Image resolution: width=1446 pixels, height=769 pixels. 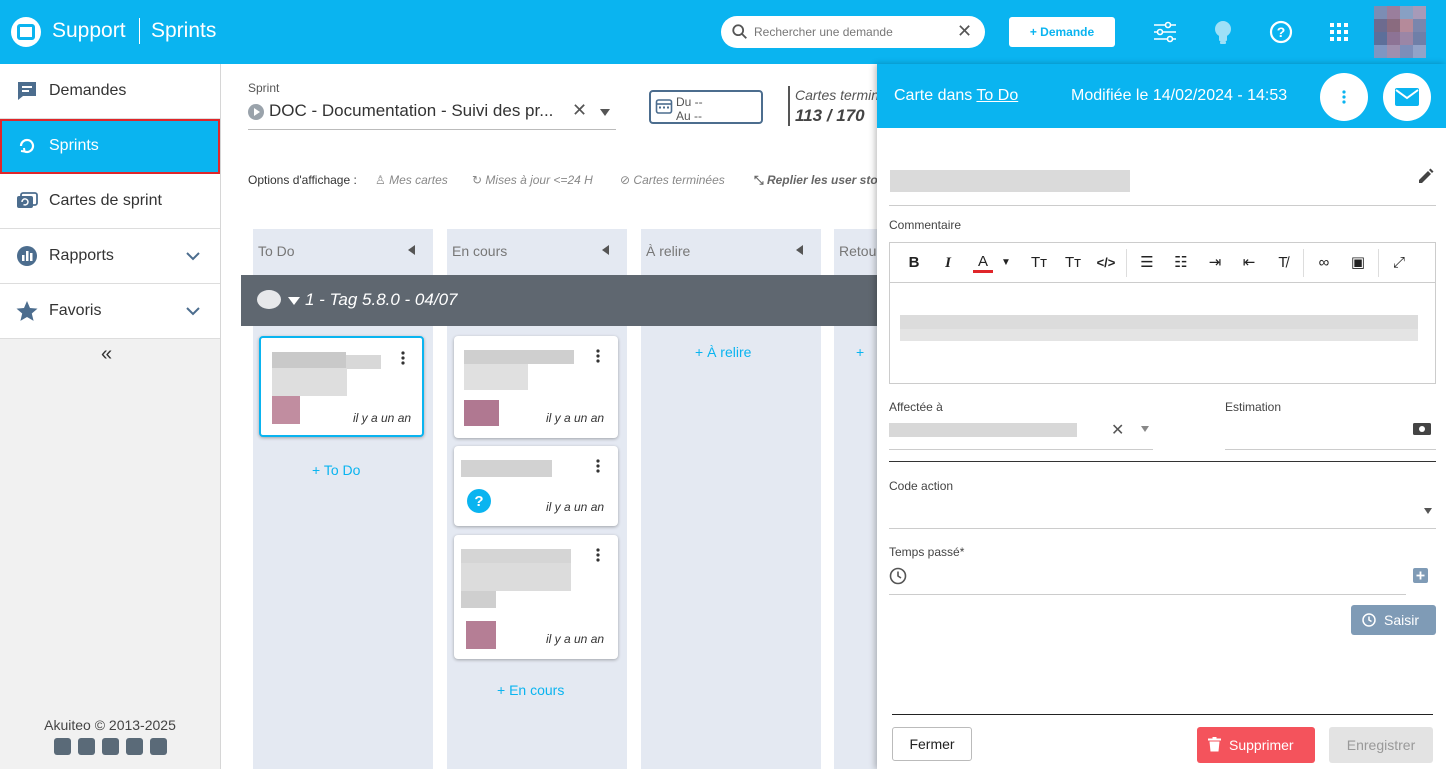 I want to click on sidebar-item-sprints: Sprints, so click(x=110, y=146).